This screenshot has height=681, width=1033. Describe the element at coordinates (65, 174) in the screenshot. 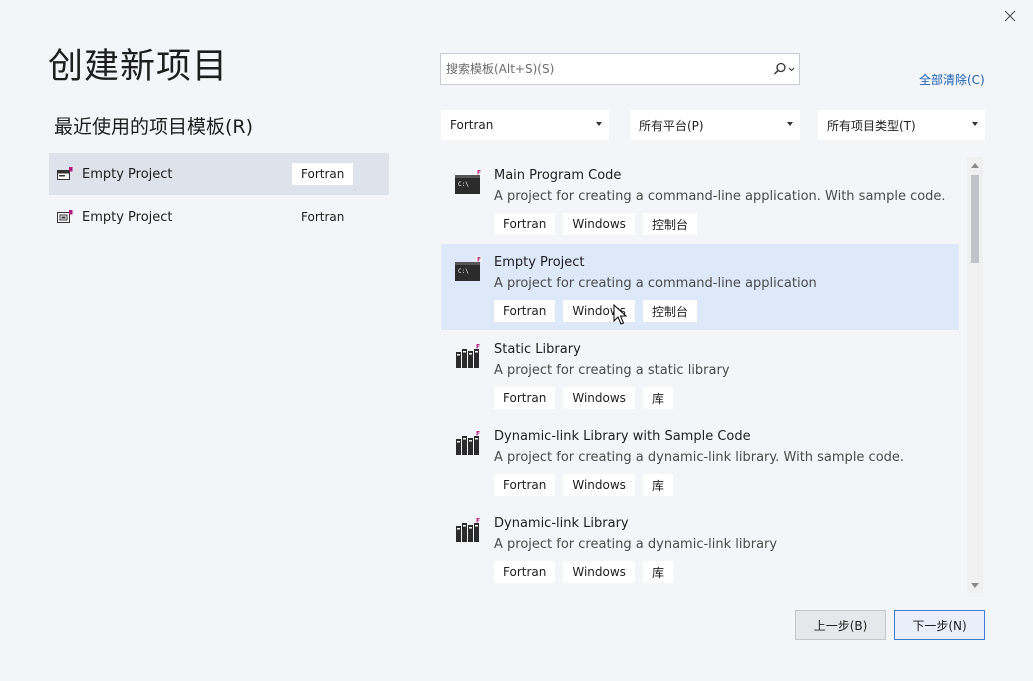

I see `console-project-icon` at that location.